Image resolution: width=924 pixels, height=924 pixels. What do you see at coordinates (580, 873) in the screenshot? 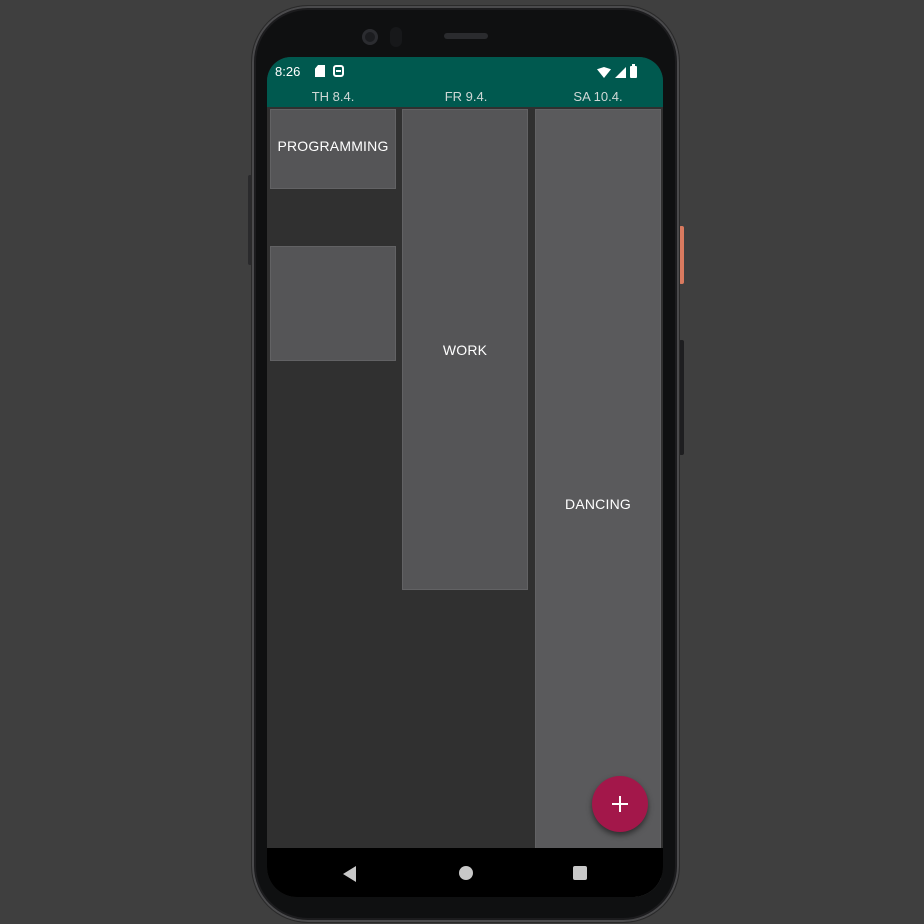
I see `recents-icon` at bounding box center [580, 873].